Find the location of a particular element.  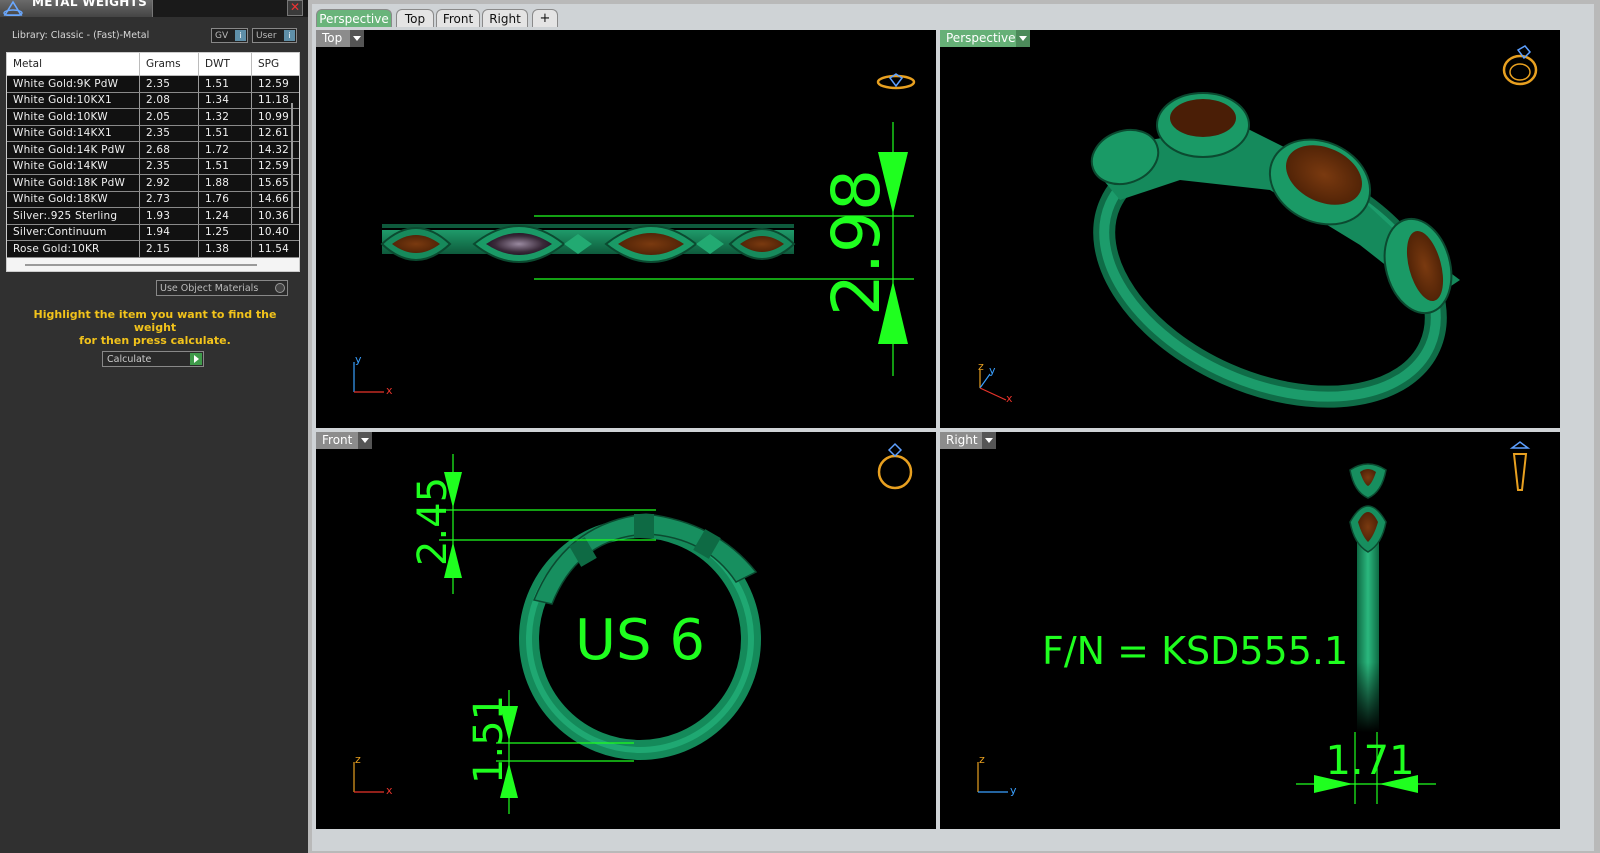

cell-metal: White Gold:14K PdW is located at coordinates (73, 150).